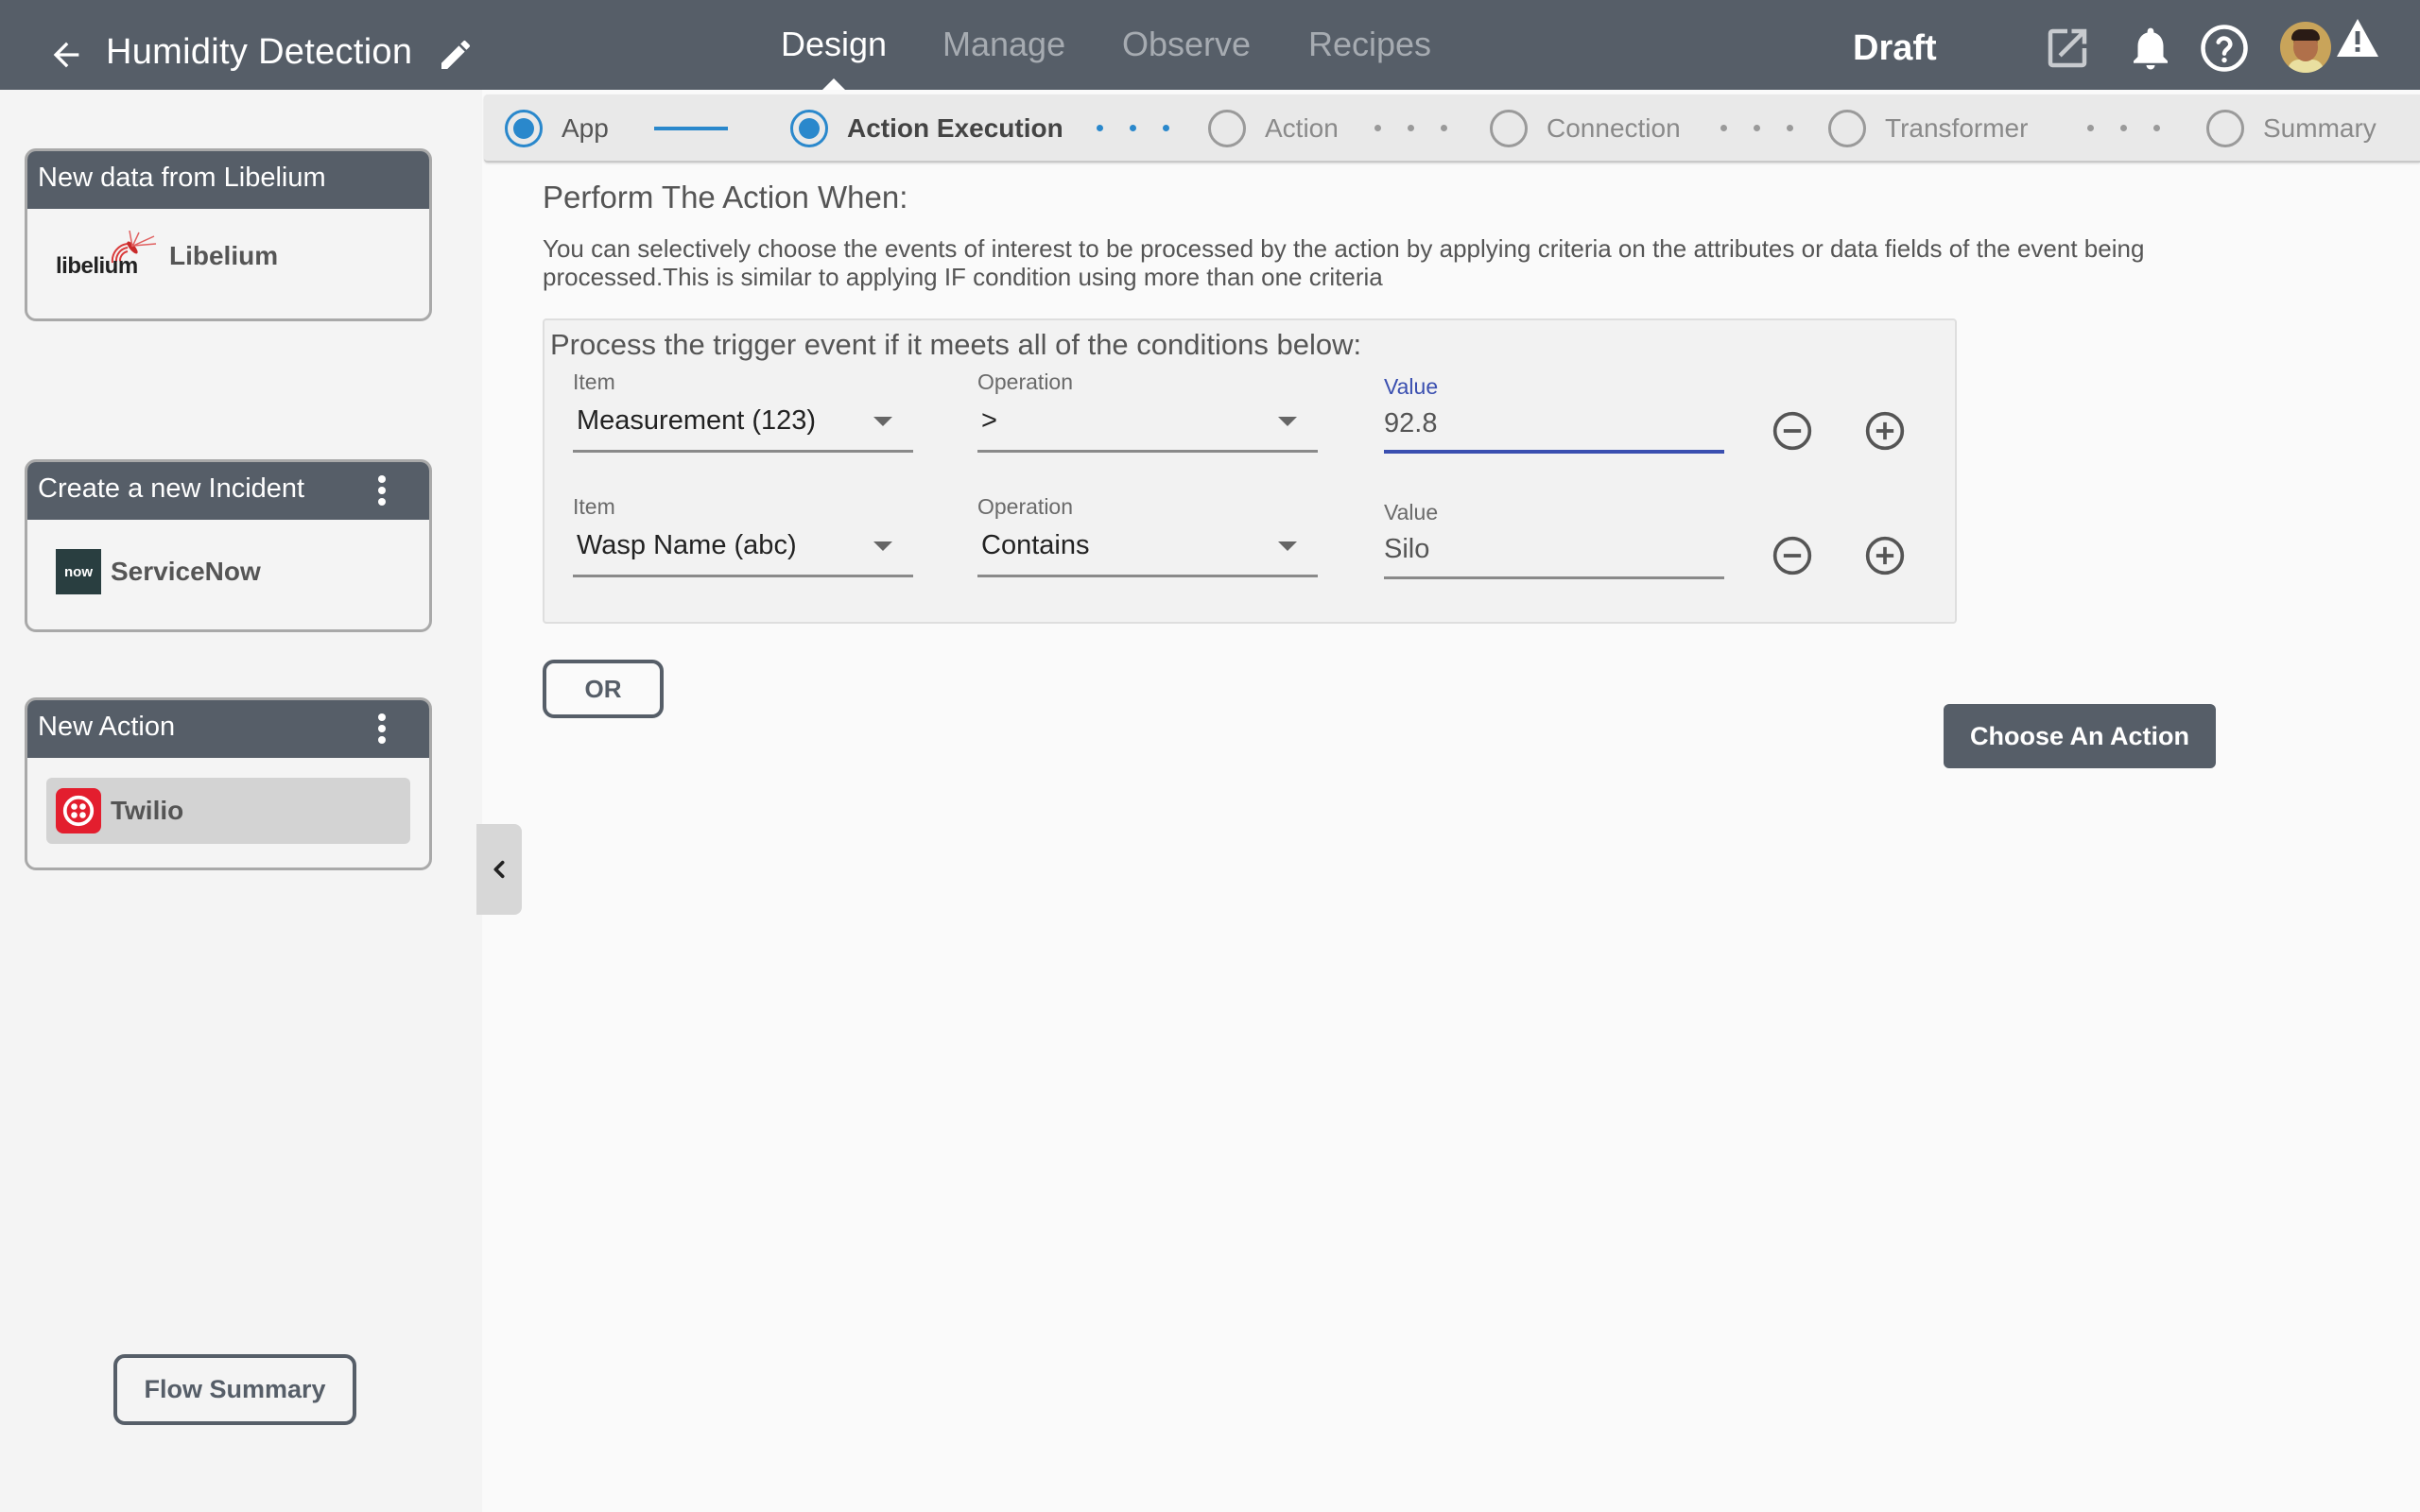 The image size is (2420, 1512). I want to click on trigger-card: New data from Libelium libelium Libelium, so click(228, 234).